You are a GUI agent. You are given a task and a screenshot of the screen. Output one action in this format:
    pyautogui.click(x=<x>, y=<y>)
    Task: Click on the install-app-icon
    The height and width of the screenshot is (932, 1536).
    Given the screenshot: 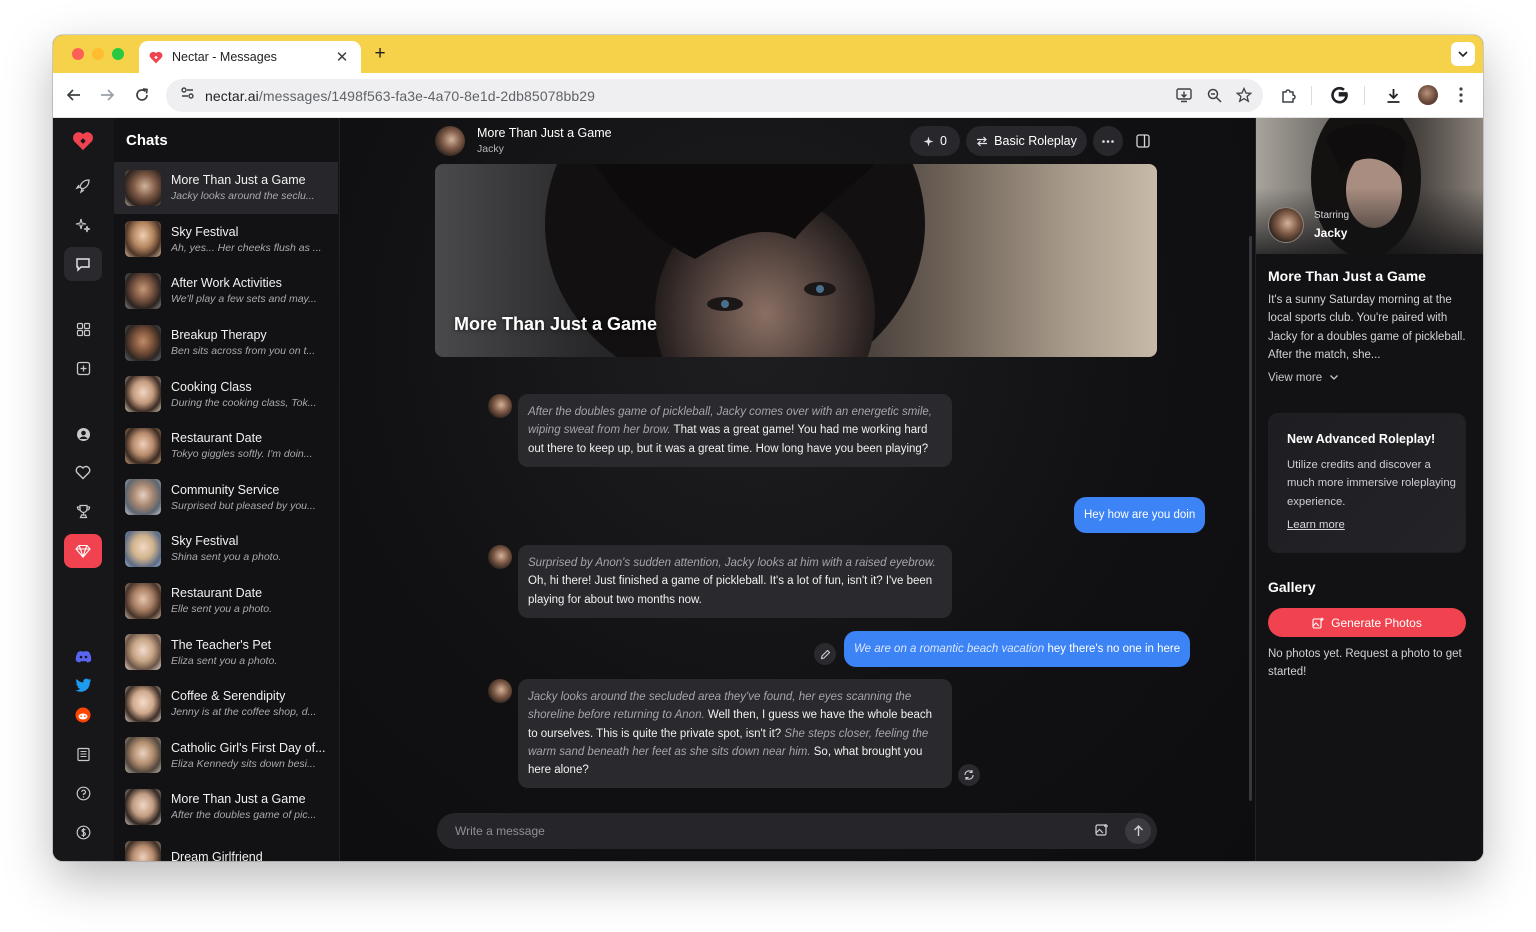 What is the action you would take?
    pyautogui.click(x=1184, y=95)
    